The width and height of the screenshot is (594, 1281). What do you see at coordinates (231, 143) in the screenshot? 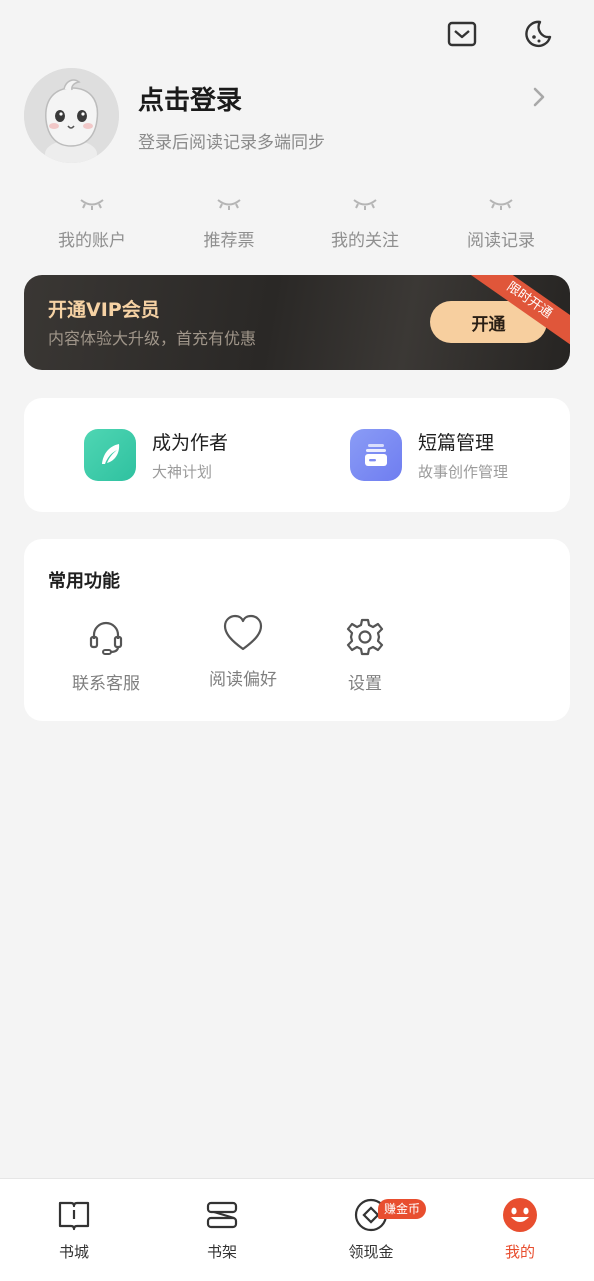
I see `login-subtitle: 登录后阅读记录多端同步` at bounding box center [231, 143].